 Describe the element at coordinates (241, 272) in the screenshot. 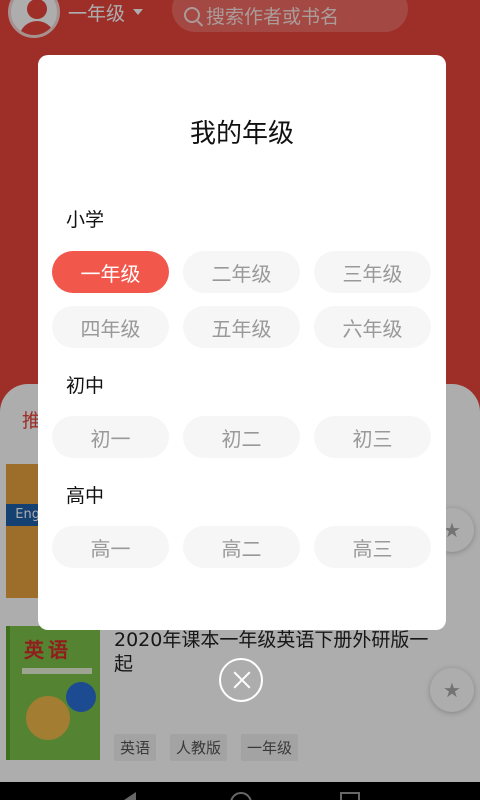

I see `grade-chip-2: 二年级` at that location.